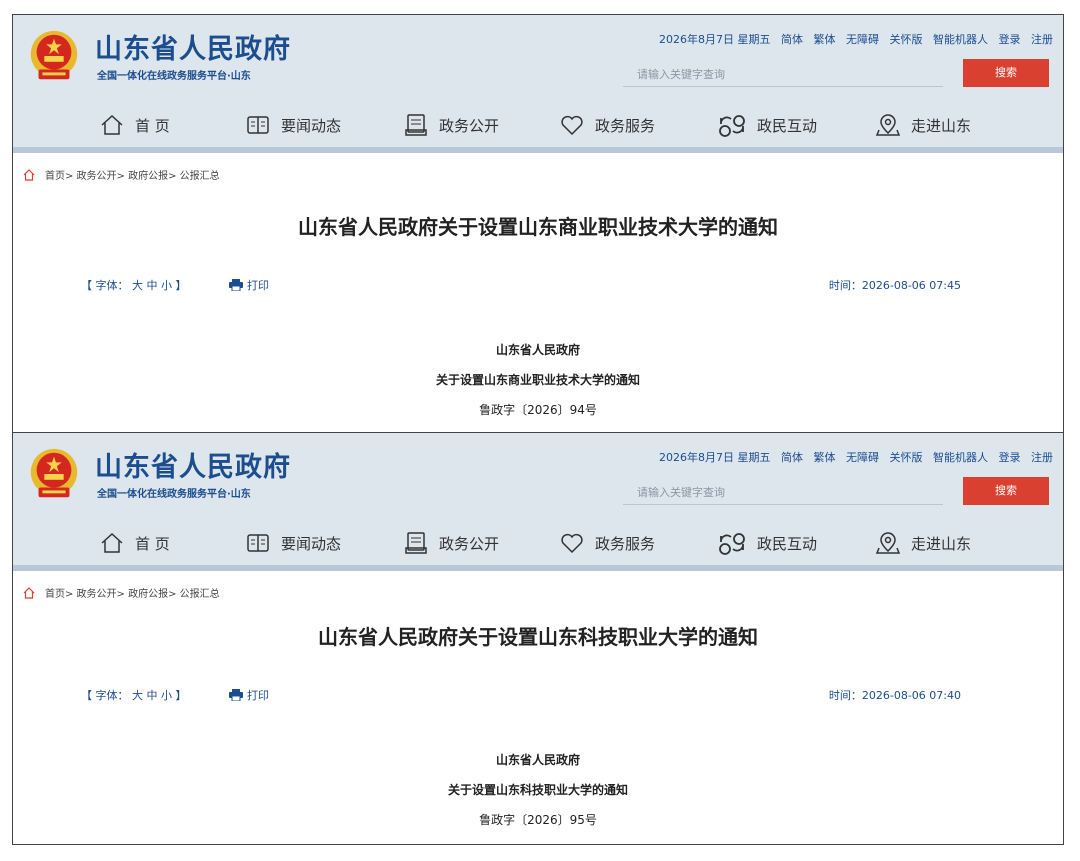 Image resolution: width=1080 pixels, height=861 pixels. Describe the element at coordinates (538, 697) in the screenshot. I see `article-toolbar: 【 字体： 大 中 小 】 打印 时间：2026-08-06 07:40` at that location.